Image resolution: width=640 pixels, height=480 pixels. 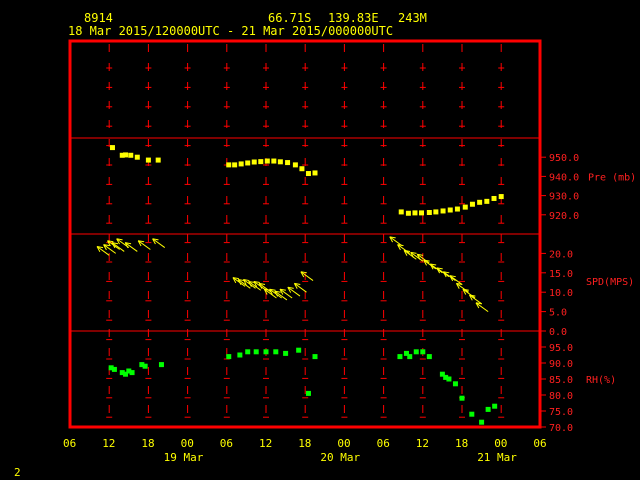 I want to click on x-date-label: 19 Mar, so click(x=184, y=457).